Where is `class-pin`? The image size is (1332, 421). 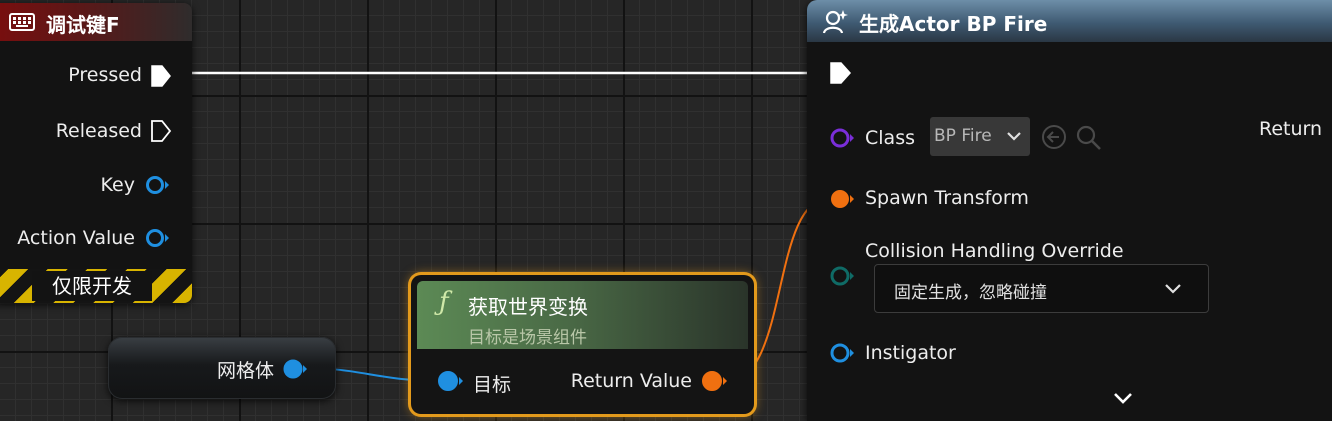 class-pin is located at coordinates (843, 138).